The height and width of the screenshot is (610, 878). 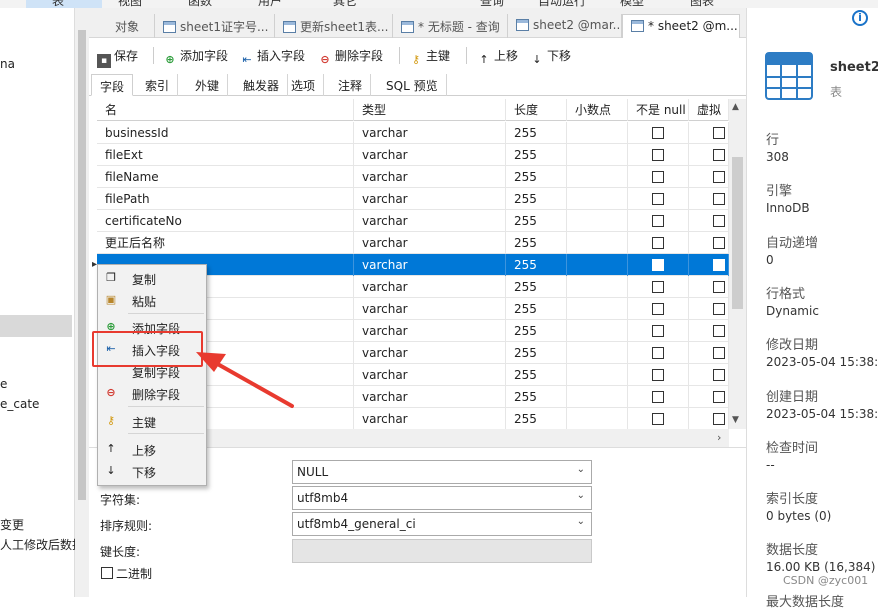 What do you see at coordinates (536, 110) in the screenshot?
I see `column-header: 长度` at bounding box center [536, 110].